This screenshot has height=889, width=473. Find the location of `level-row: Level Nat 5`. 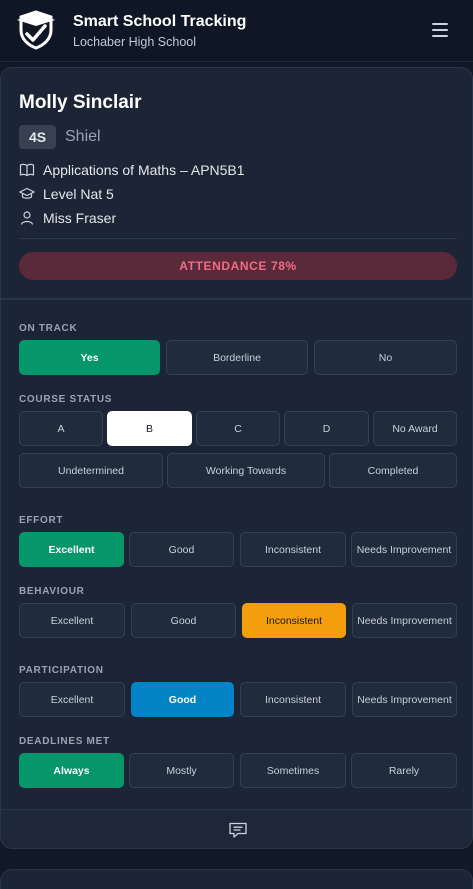

level-row: Level Nat 5 is located at coordinates (66, 194).